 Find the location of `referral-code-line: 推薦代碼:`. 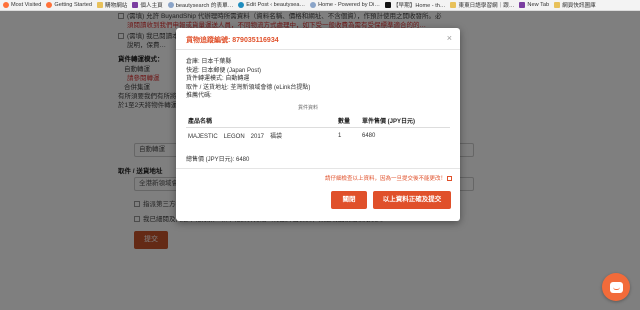

referral-code-line: 推薦代碼: is located at coordinates (199, 96).